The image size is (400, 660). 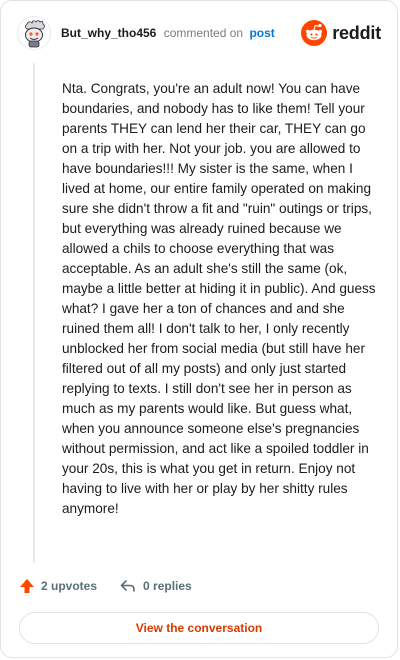 I want to click on reply-count: 0 replies, so click(x=167, y=586).